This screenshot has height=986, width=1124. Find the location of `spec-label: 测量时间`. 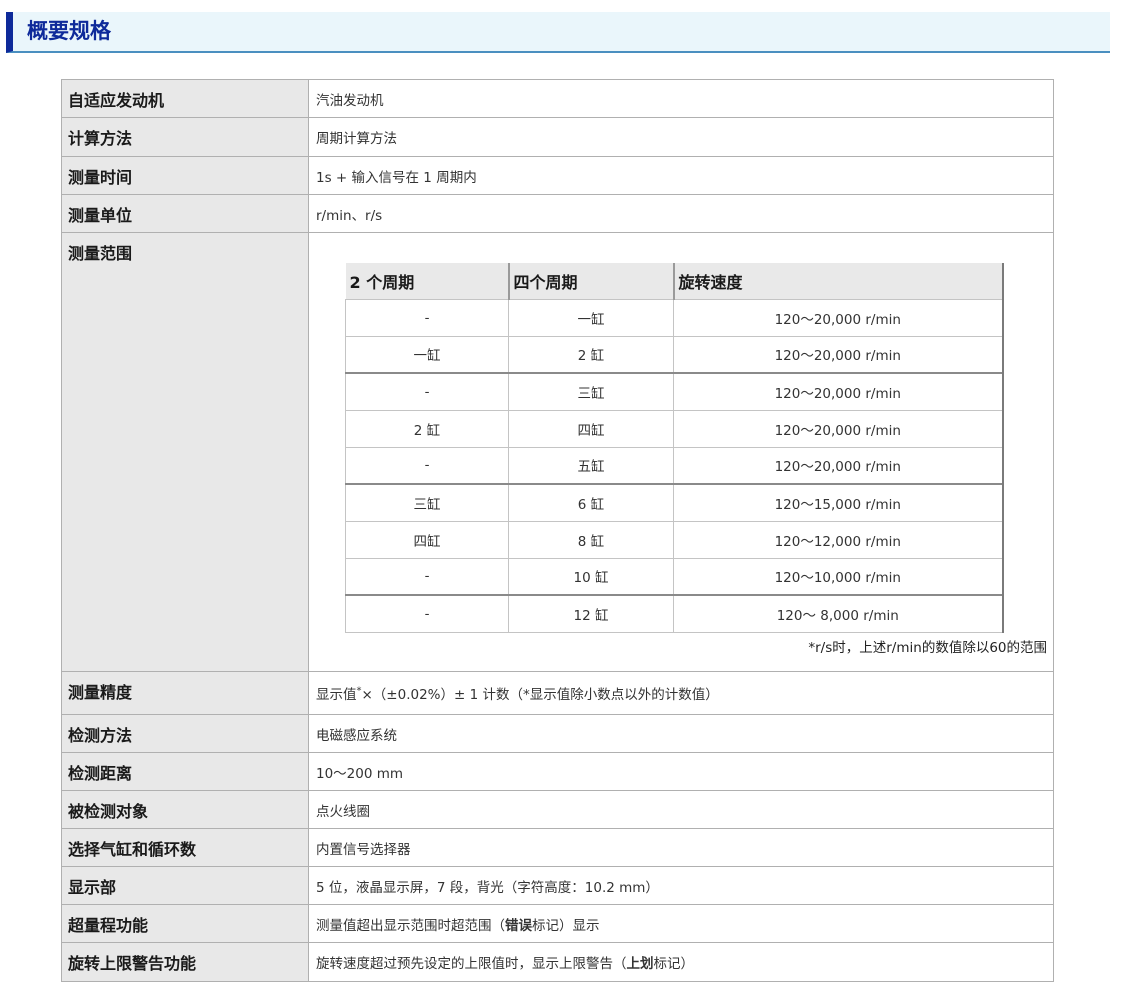

spec-label: 测量时间 is located at coordinates (185, 175).